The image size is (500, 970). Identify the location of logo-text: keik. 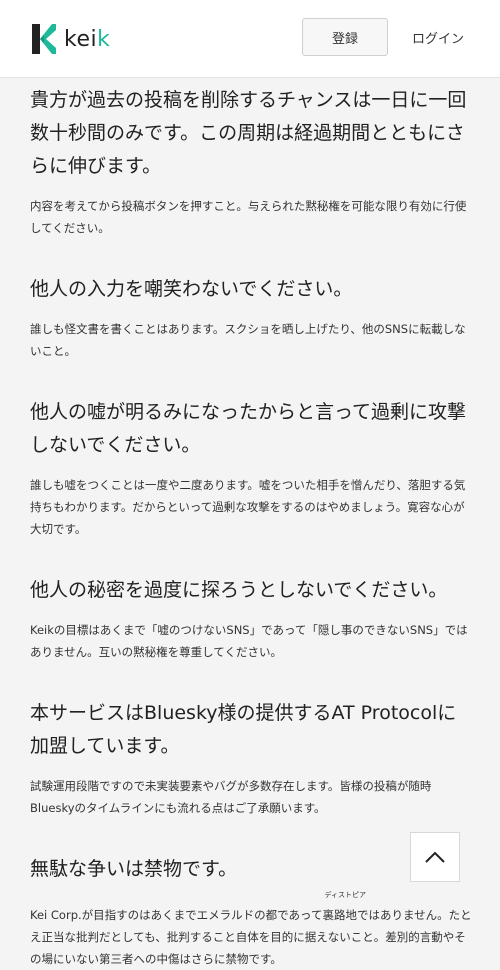
(87, 39).